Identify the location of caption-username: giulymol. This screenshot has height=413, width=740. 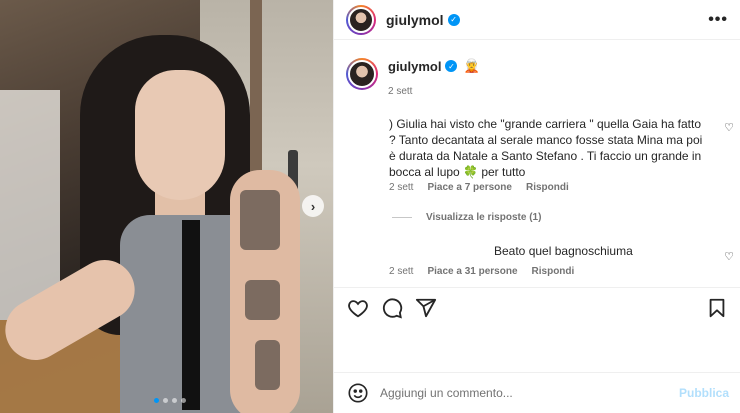
(414, 66).